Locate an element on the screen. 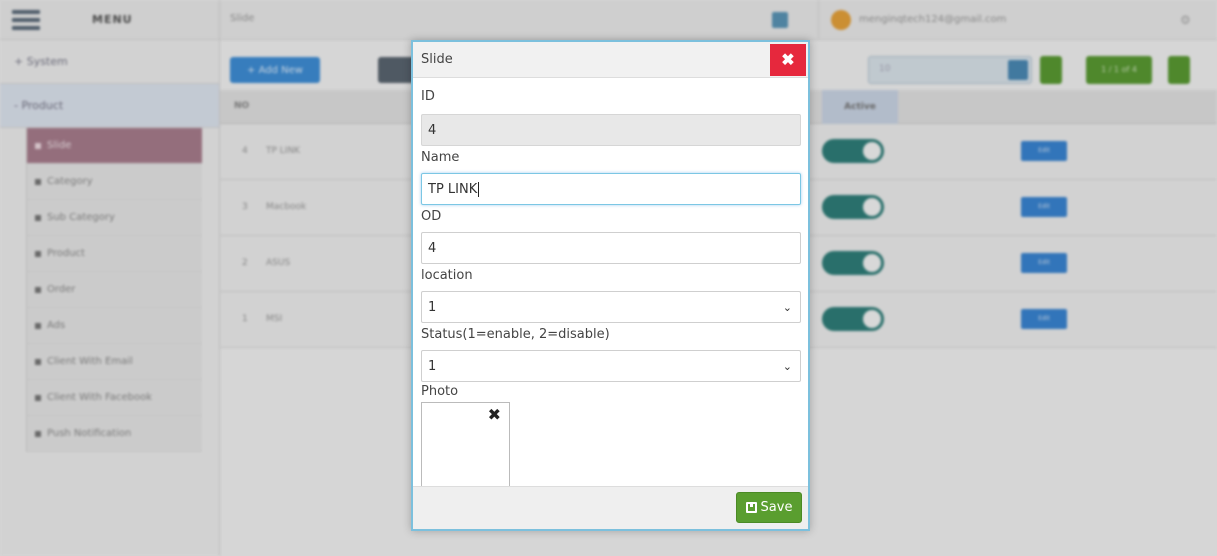 The image size is (1217, 556). save-button: Save is located at coordinates (769, 507).